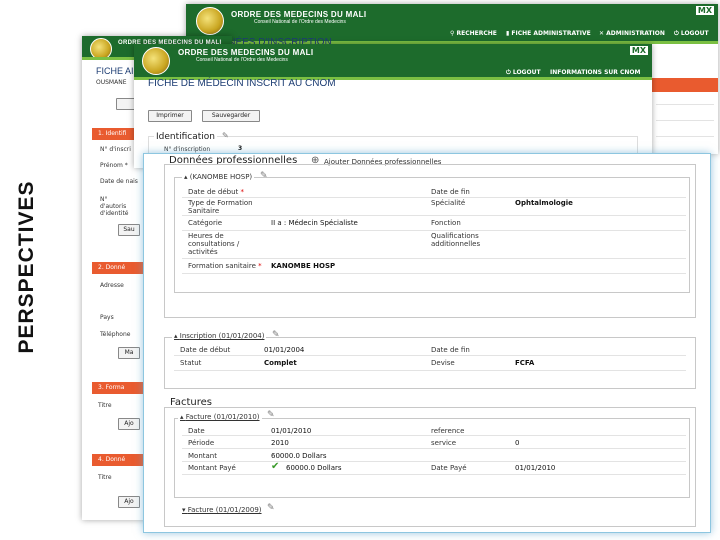  What do you see at coordinates (446, 223) in the screenshot?
I see `label-fonction: Fonction` at bounding box center [446, 223].